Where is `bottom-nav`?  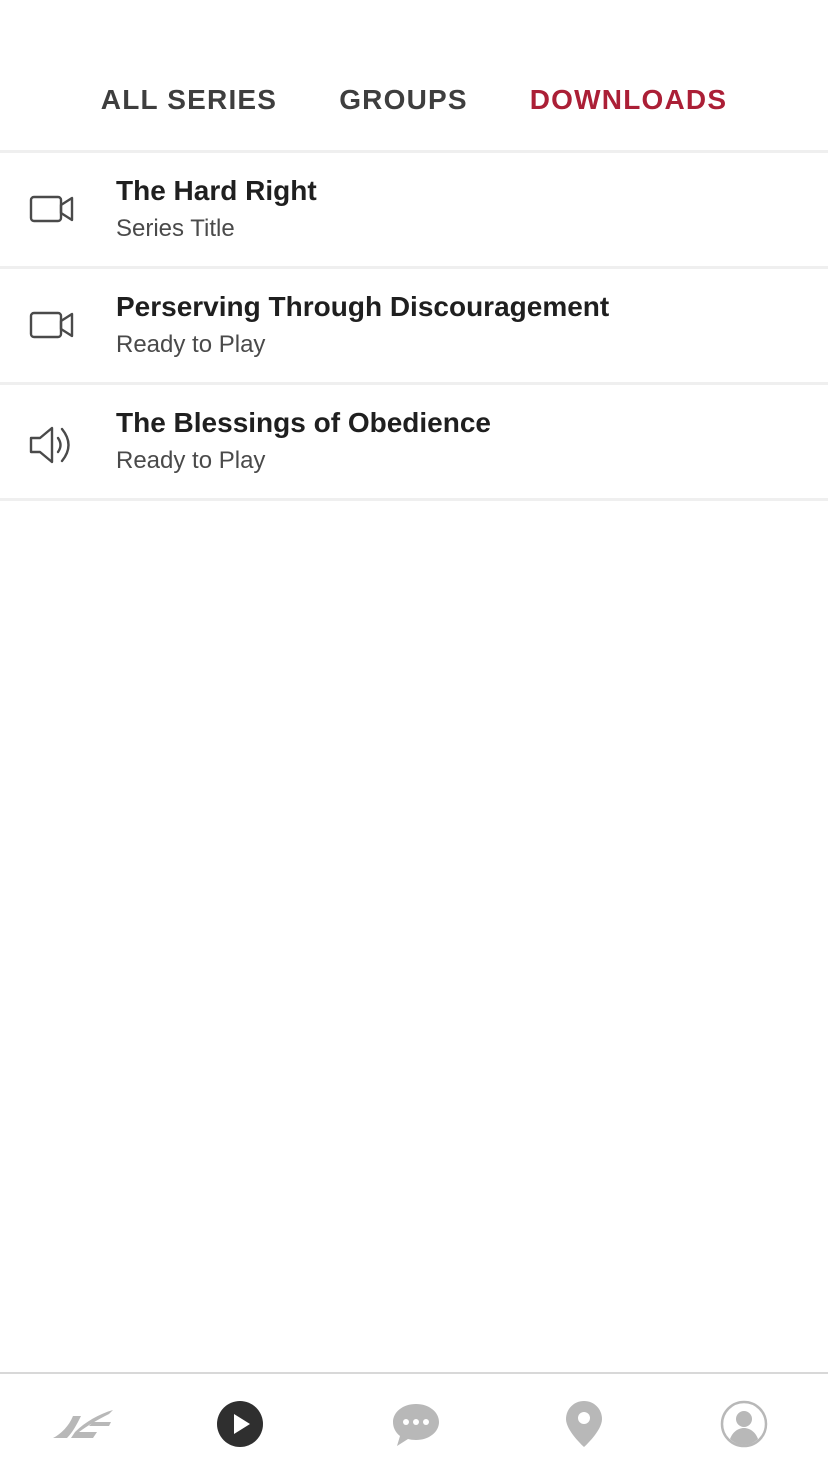 bottom-nav is located at coordinates (414, 1423).